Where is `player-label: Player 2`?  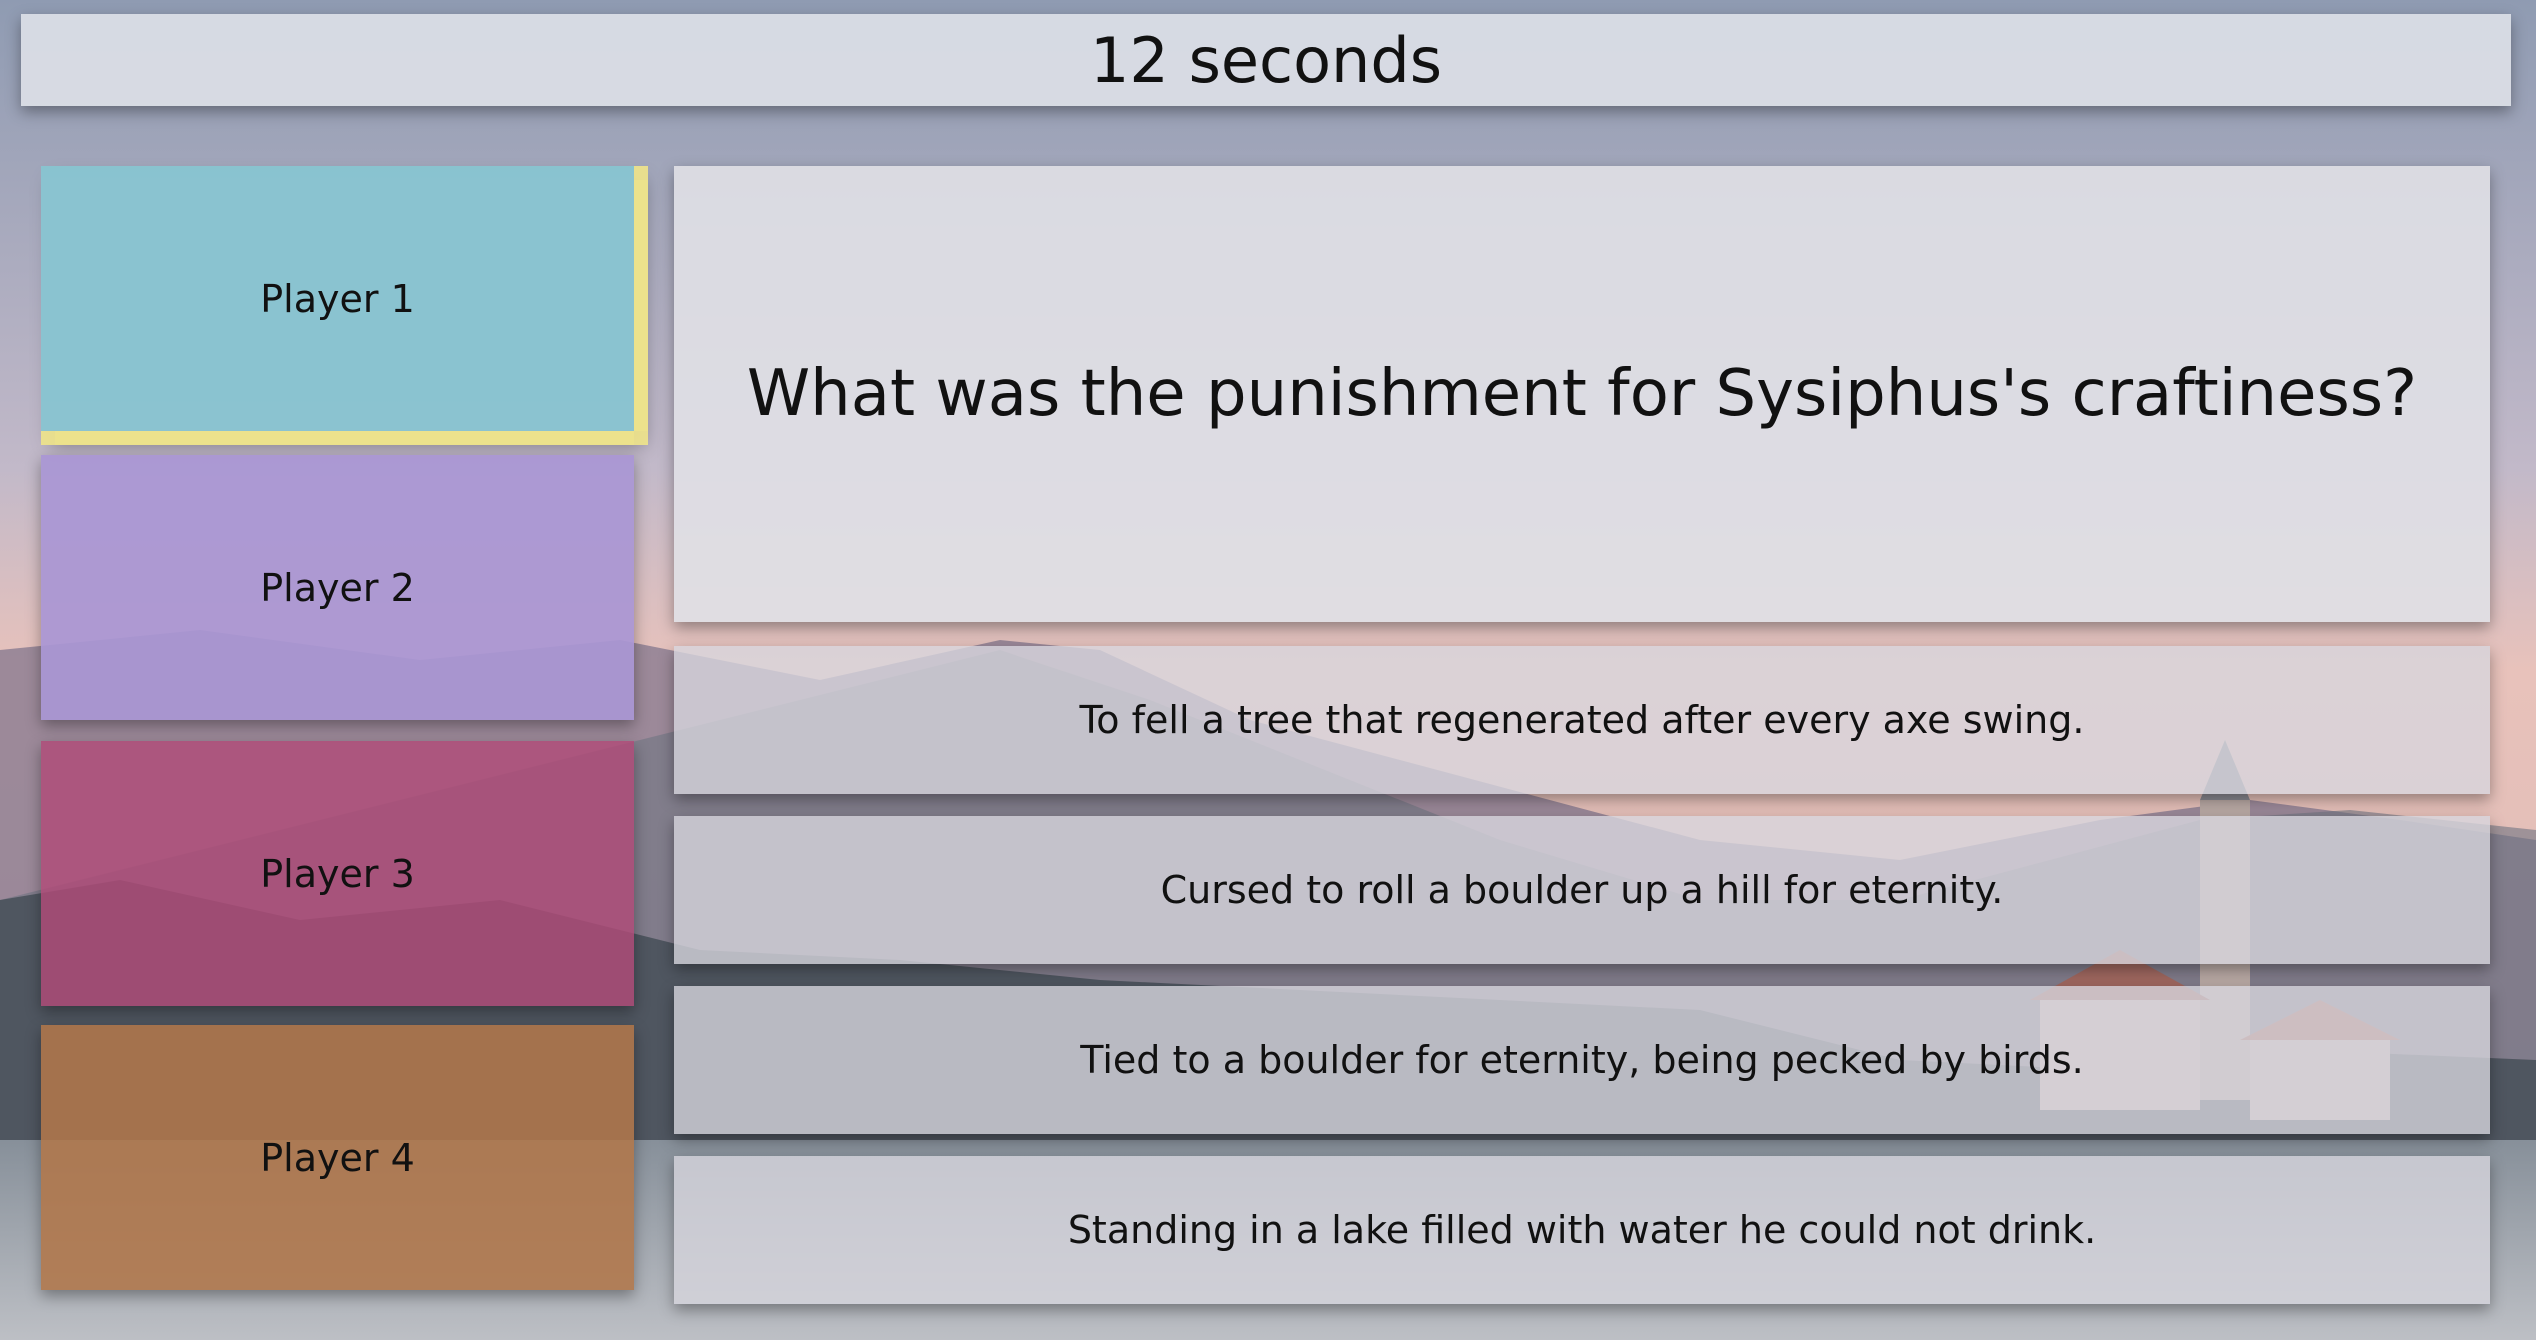 player-label: Player 2 is located at coordinates (337, 587).